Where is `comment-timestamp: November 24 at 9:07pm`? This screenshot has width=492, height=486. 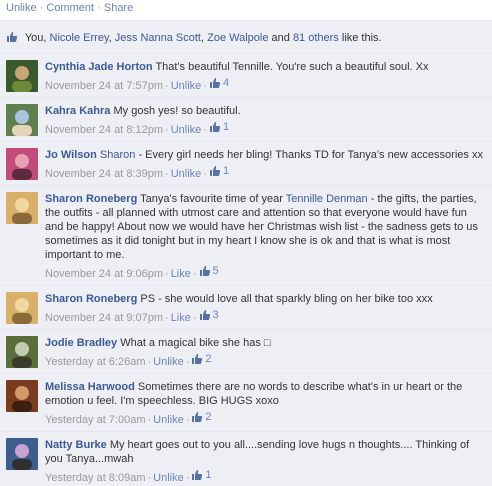 comment-timestamp: November 24 at 9:07pm is located at coordinates (104, 318).